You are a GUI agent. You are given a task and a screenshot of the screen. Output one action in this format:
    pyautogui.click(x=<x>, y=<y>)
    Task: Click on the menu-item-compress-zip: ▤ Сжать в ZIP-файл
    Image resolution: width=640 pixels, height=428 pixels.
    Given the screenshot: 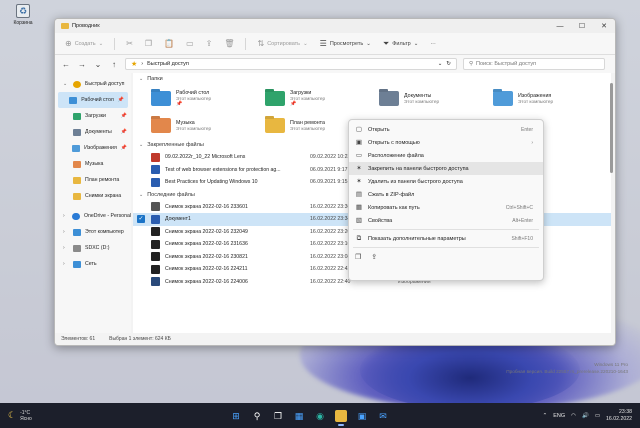 What is the action you would take?
    pyautogui.click(x=446, y=194)
    